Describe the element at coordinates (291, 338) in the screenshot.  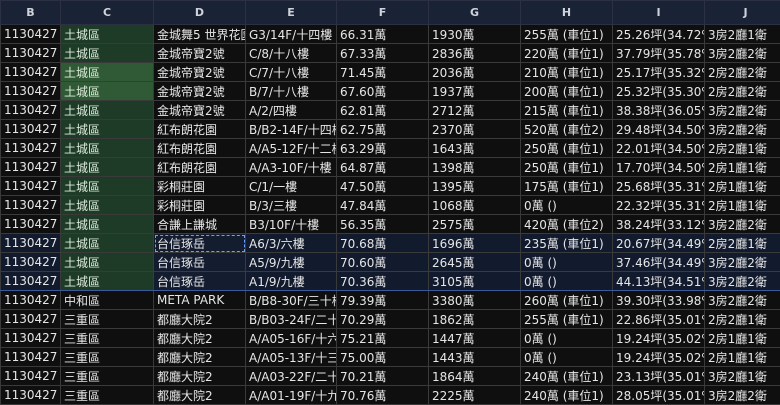
I see `unit-floor-cell: A/A05-16F/十六樓` at that location.